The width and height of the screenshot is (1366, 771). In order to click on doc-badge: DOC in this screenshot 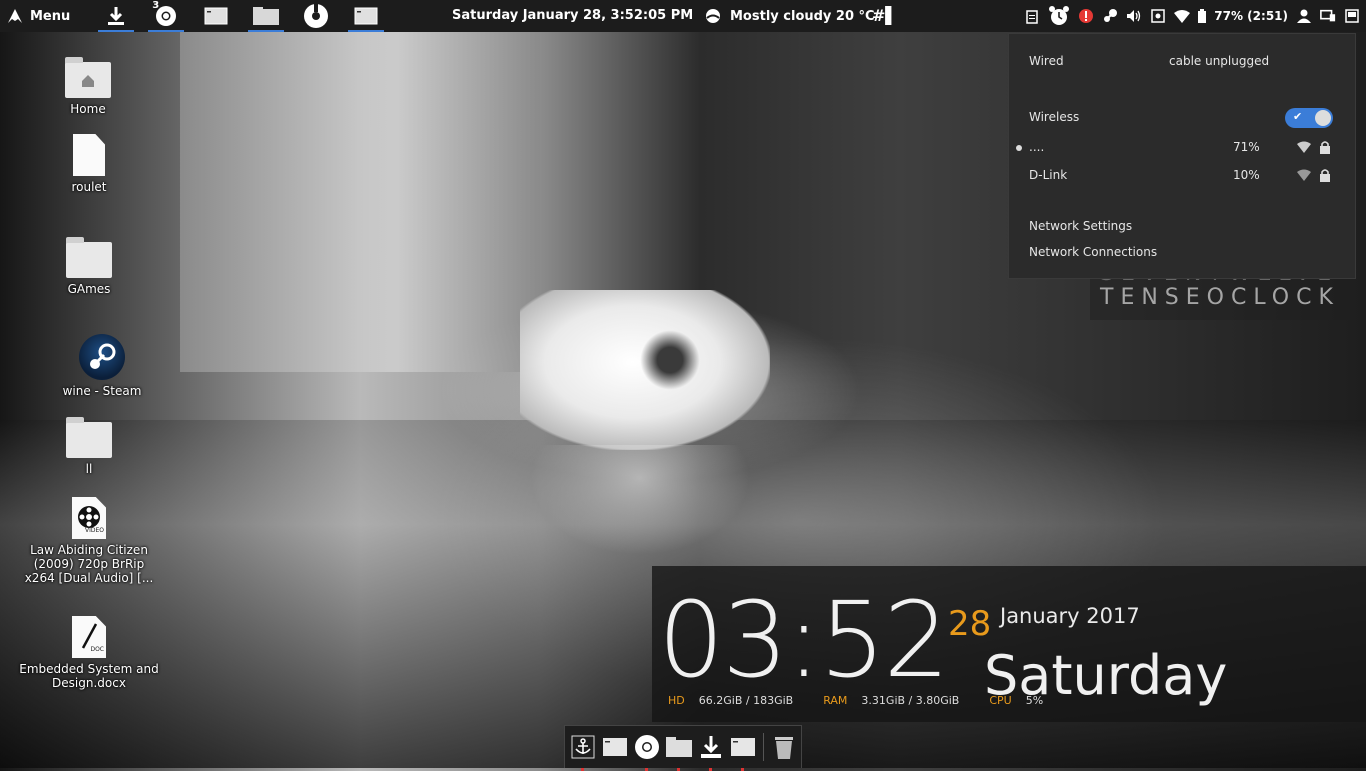, I will do `click(97, 649)`.